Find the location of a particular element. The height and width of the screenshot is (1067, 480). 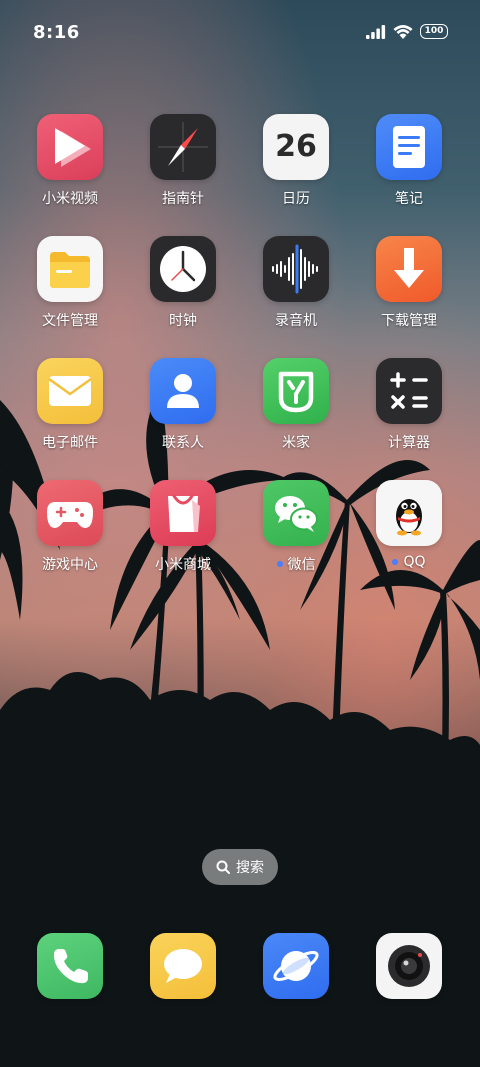

clock-icon is located at coordinates (183, 269).